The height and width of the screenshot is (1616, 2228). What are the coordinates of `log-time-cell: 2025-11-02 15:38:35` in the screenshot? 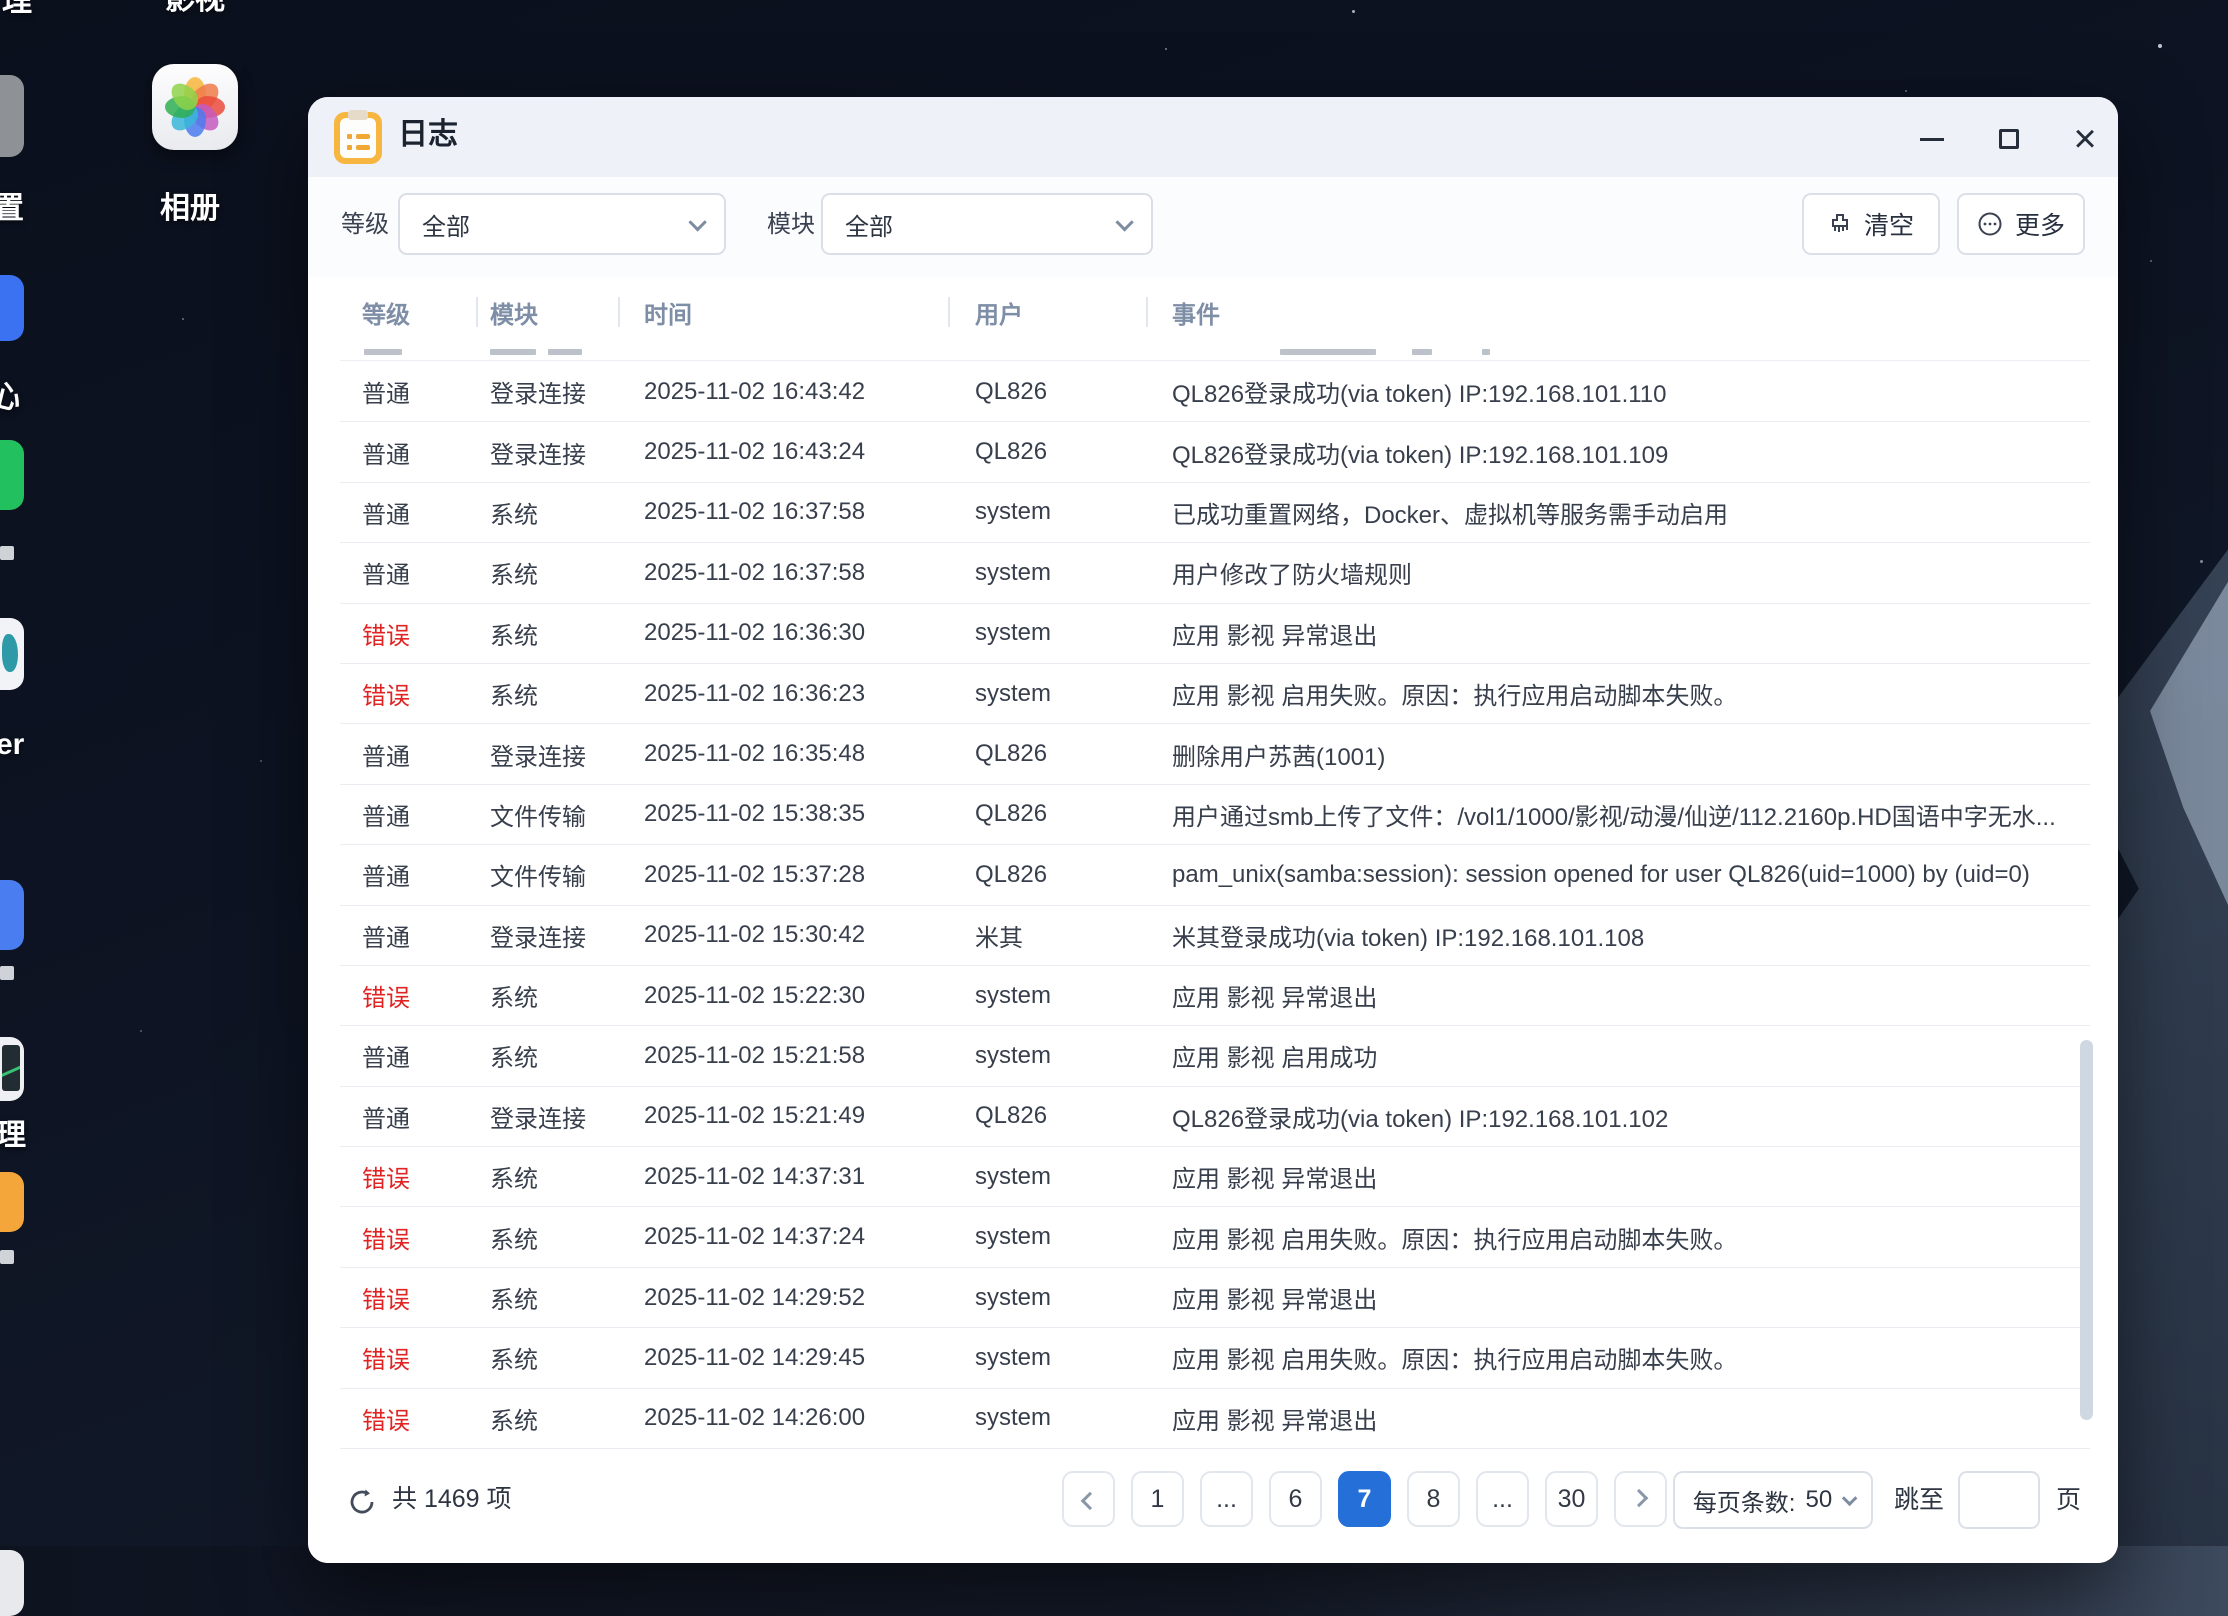 It's located at (755, 814).